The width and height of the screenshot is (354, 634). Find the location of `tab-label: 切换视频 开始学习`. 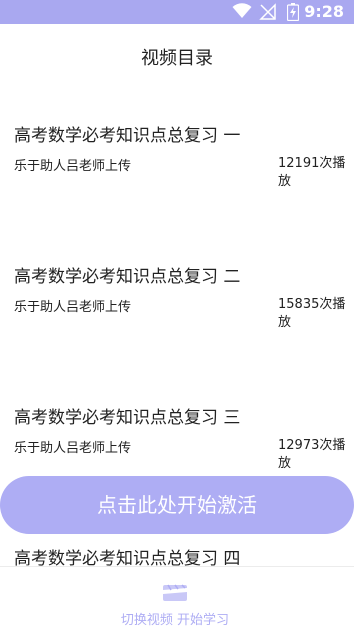

tab-label: 切换视频 开始学习 is located at coordinates (175, 620).